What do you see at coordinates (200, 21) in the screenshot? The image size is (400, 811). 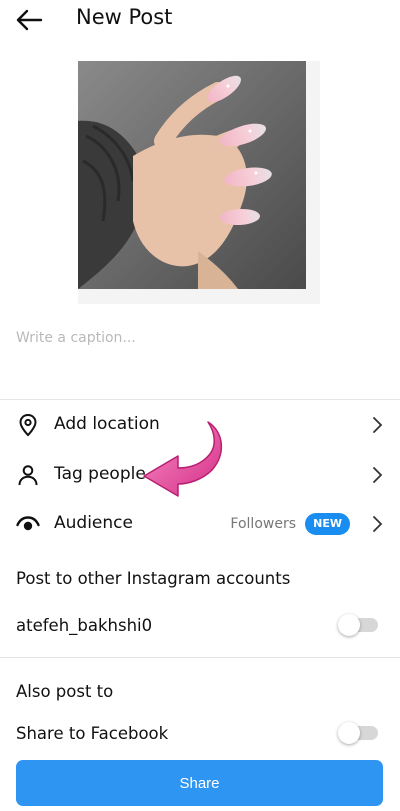 I see `top-bar: New Post` at bounding box center [200, 21].